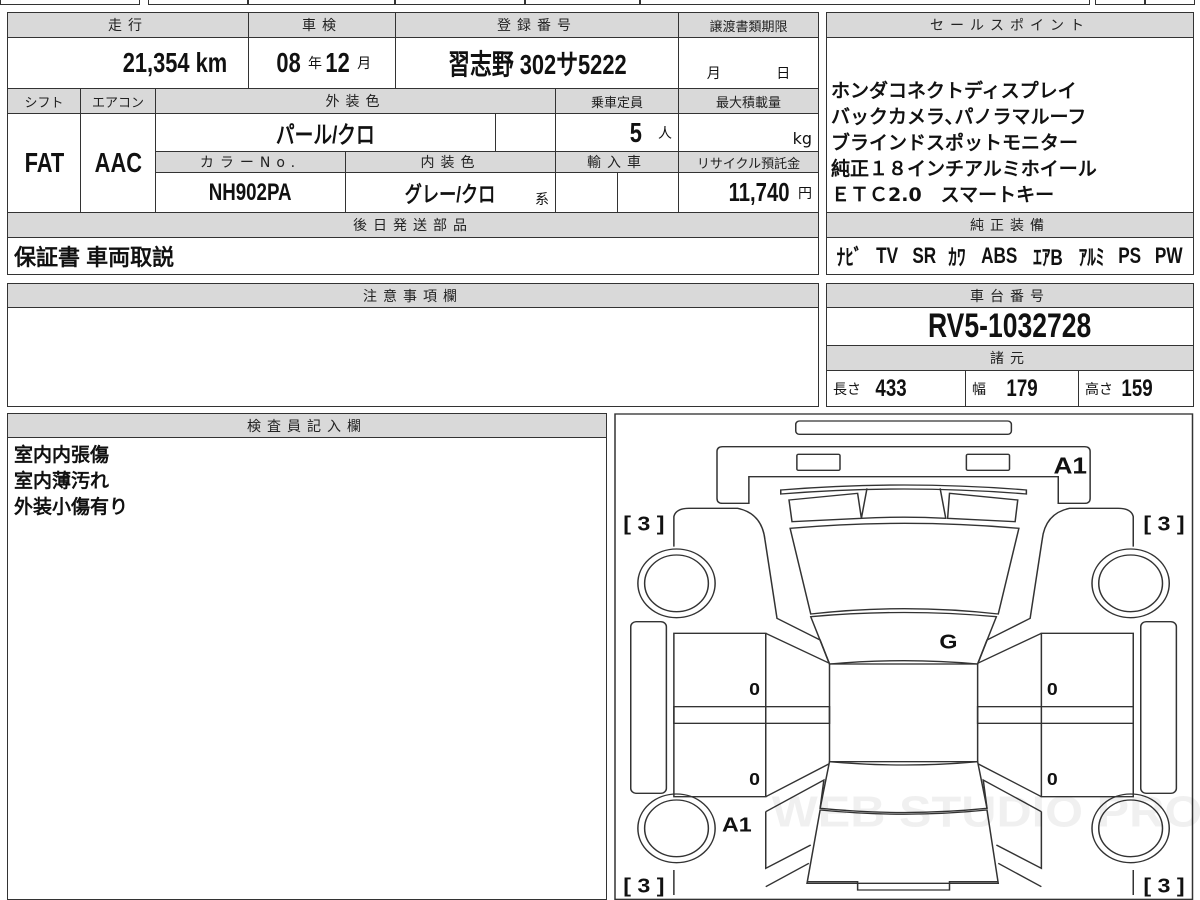  What do you see at coordinates (964, 169) in the screenshot?
I see `sales-point-line: 純正１８インチアルミホイール` at bounding box center [964, 169].